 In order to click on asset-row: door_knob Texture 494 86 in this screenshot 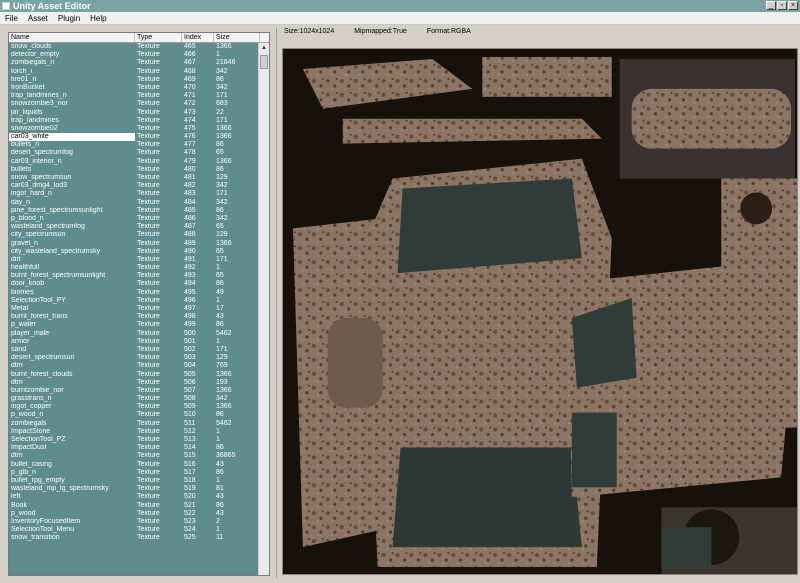, I will do `click(134, 284)`.